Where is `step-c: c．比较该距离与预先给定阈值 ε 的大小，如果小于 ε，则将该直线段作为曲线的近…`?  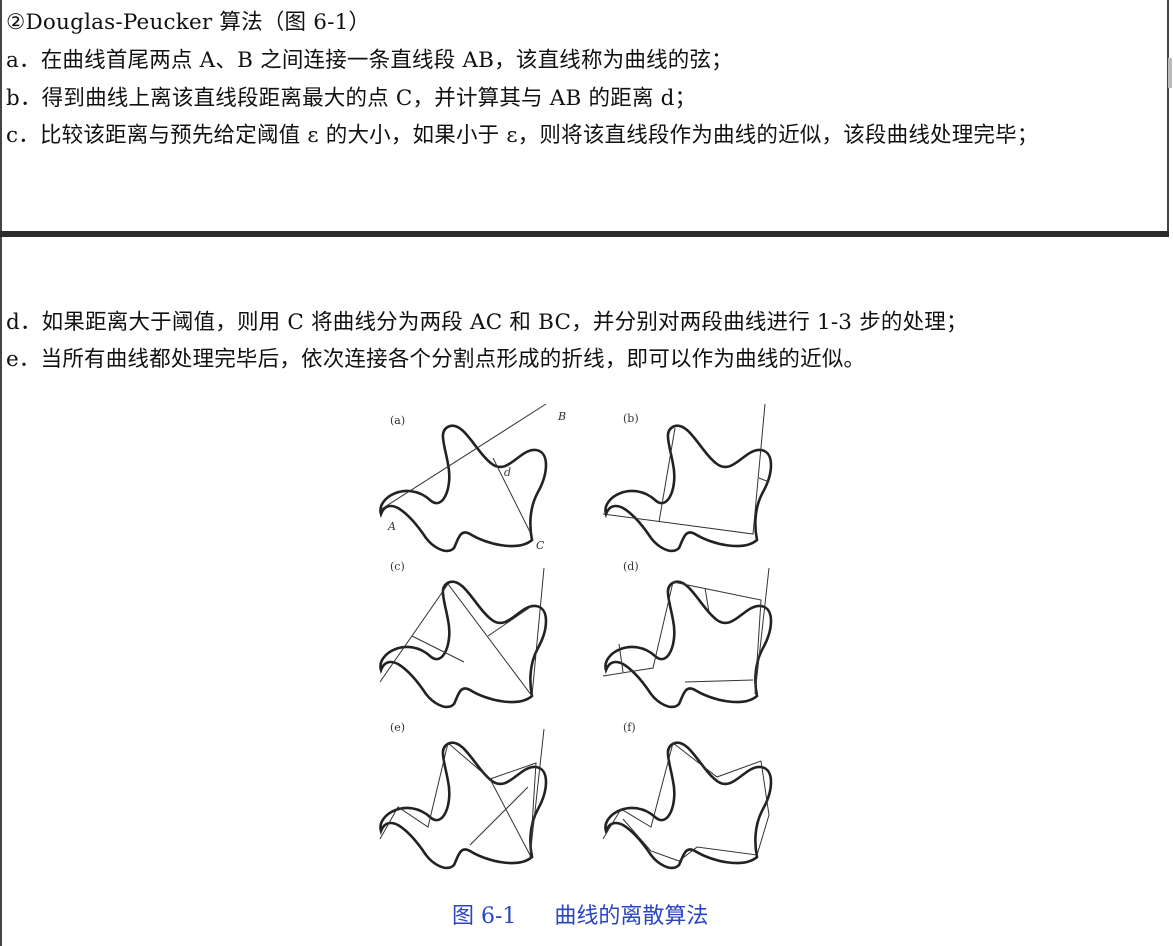 step-c: c．比较该距离与预先给定阈值 ε 的大小，如果小于 ε，则将该直线段作为曲线的近… is located at coordinates (522, 135).